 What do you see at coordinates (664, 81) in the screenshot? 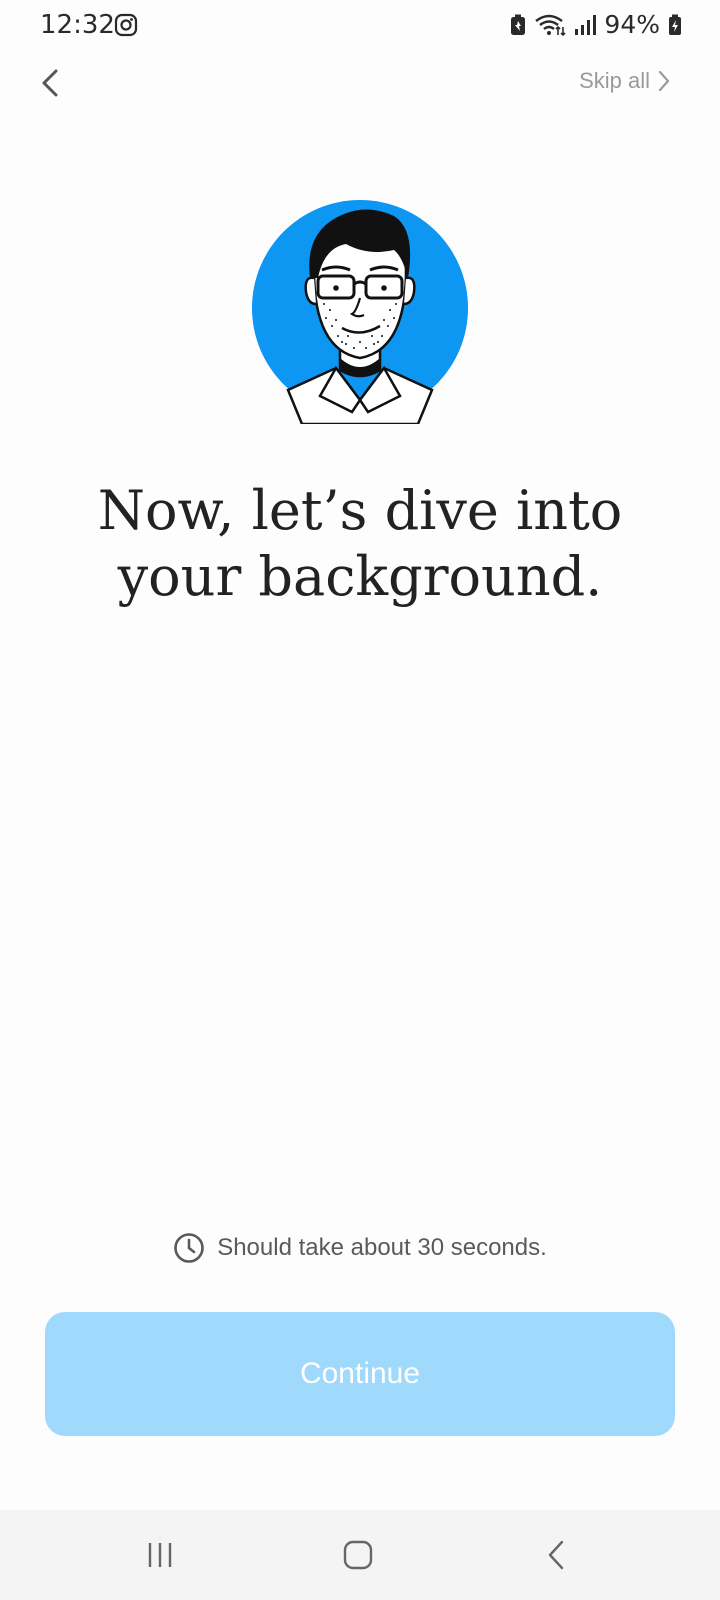
I see `chevron-right-icon` at bounding box center [664, 81].